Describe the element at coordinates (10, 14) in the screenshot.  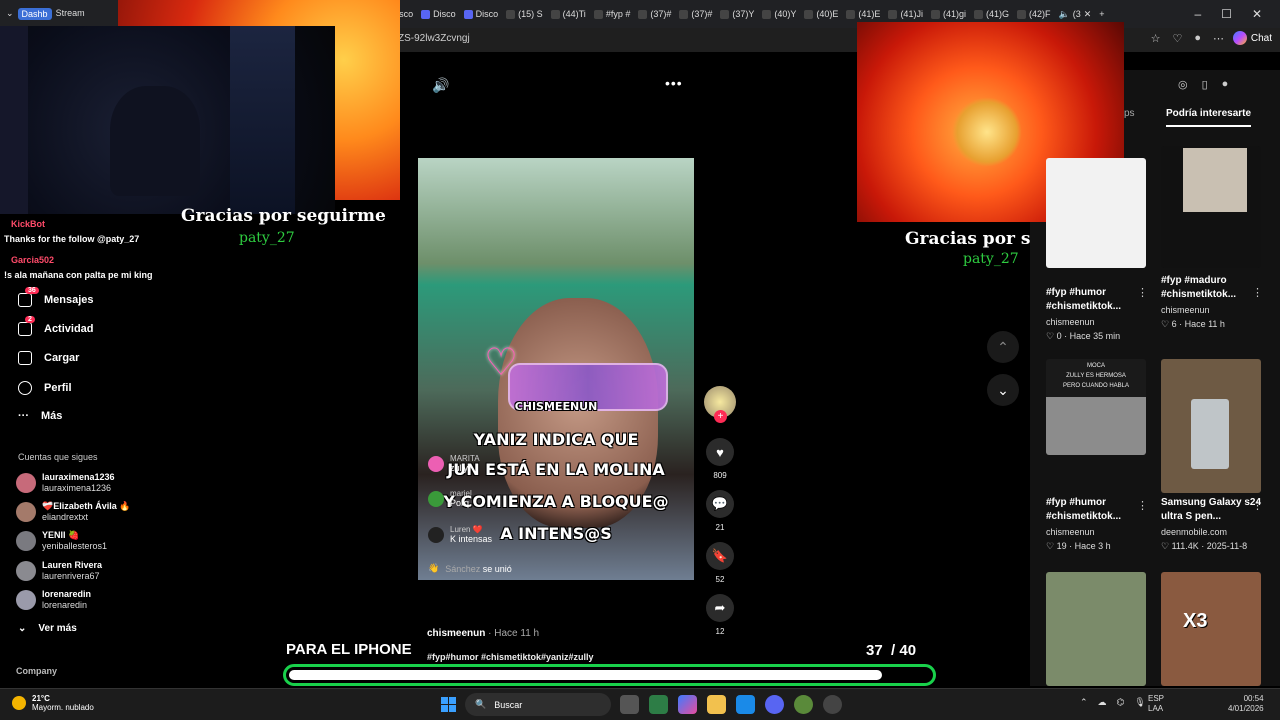
I see `tab-menu-icon: ⌄` at that location.